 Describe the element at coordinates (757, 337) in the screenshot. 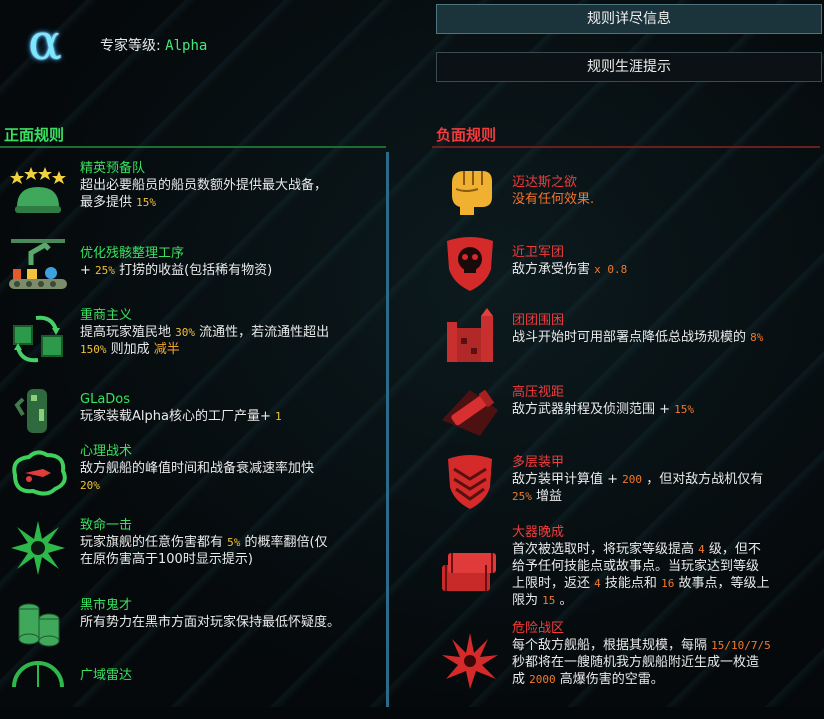

I see `rule-value: 8%` at that location.